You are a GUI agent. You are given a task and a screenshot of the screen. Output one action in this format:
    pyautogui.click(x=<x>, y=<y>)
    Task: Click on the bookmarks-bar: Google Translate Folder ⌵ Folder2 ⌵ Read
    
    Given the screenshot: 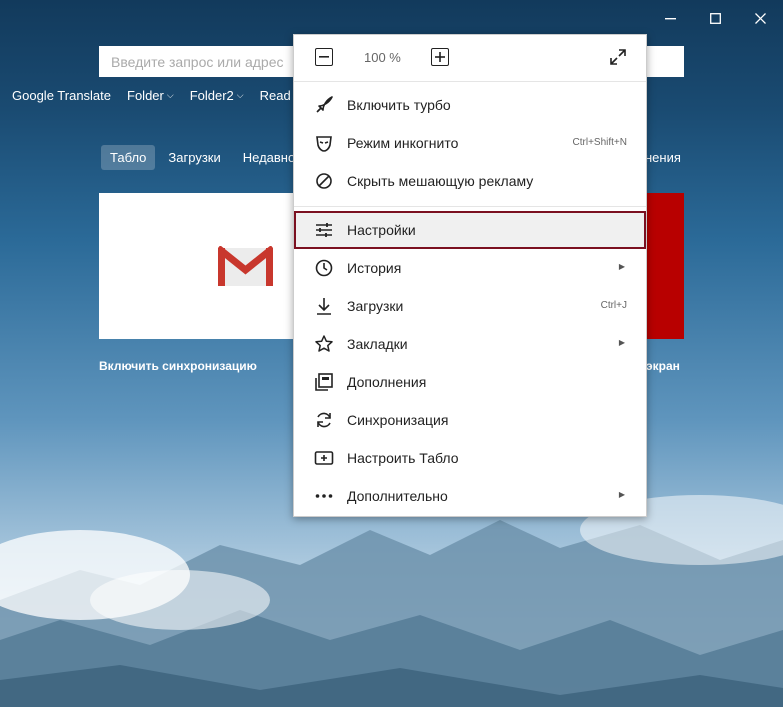 What is the action you would take?
    pyautogui.click(x=151, y=95)
    